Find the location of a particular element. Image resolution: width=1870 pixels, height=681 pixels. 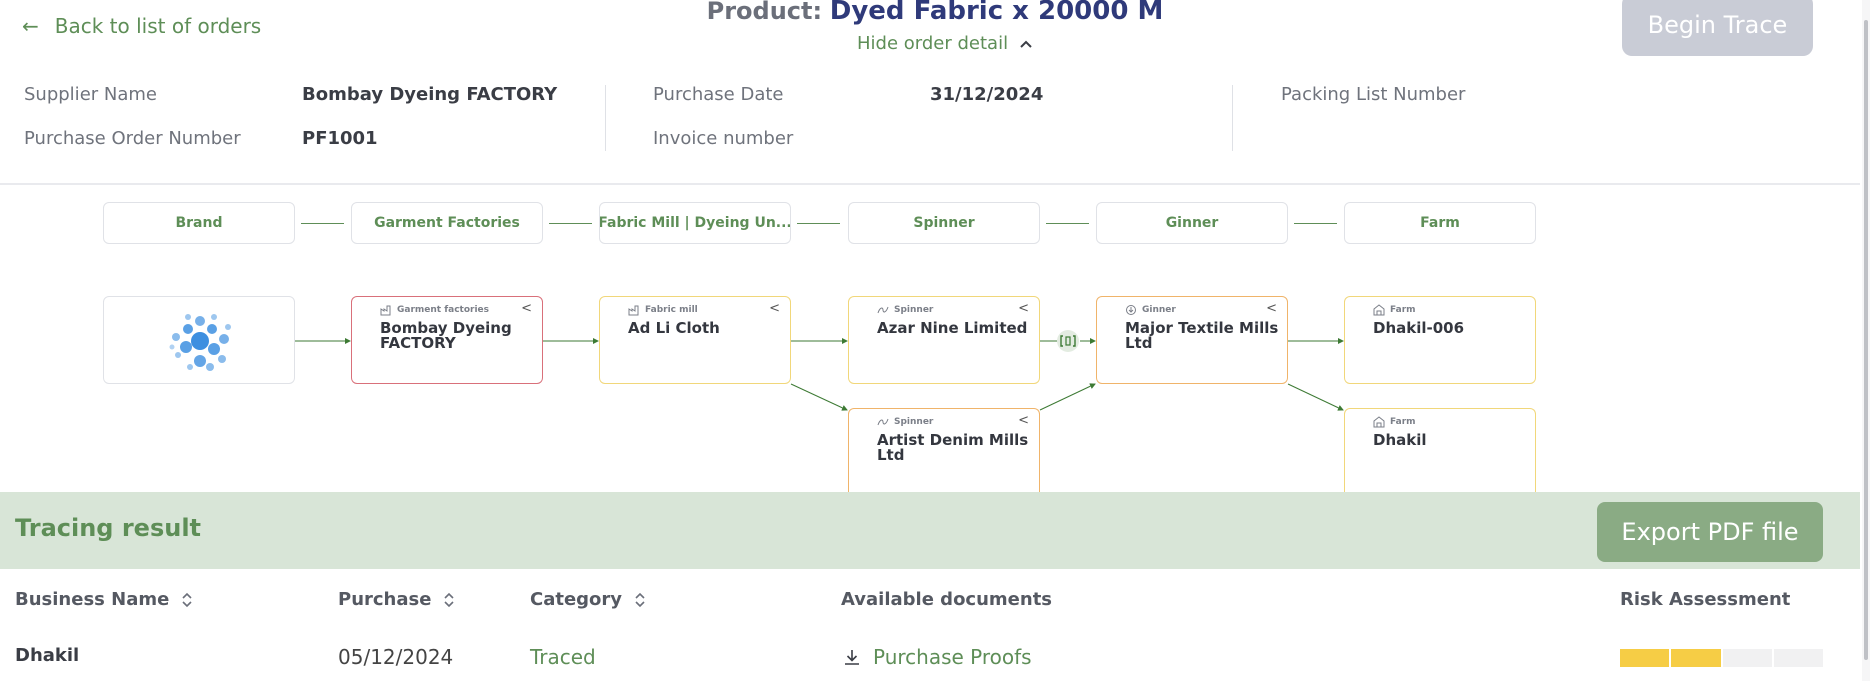

node-brand is located at coordinates (199, 340).